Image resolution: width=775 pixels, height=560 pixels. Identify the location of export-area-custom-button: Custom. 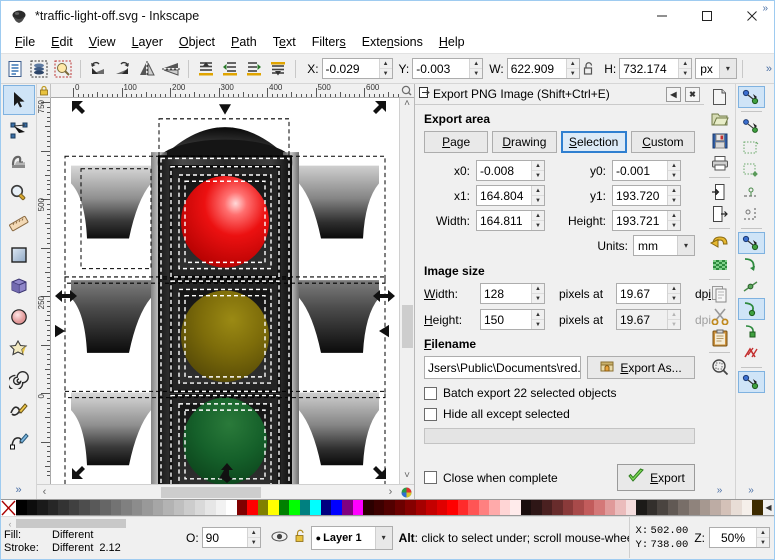
(662, 142).